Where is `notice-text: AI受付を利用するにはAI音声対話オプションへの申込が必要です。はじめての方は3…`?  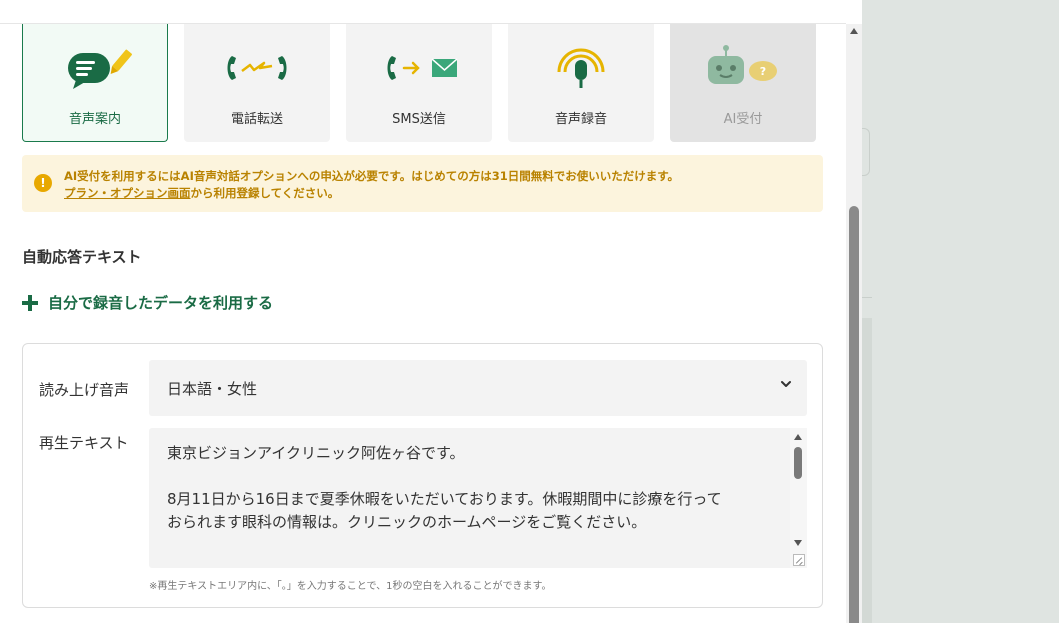 notice-text: AI受付を利用するにはAI音声対話オプションへの申込が必要です。はじめての方は3… is located at coordinates (372, 176).